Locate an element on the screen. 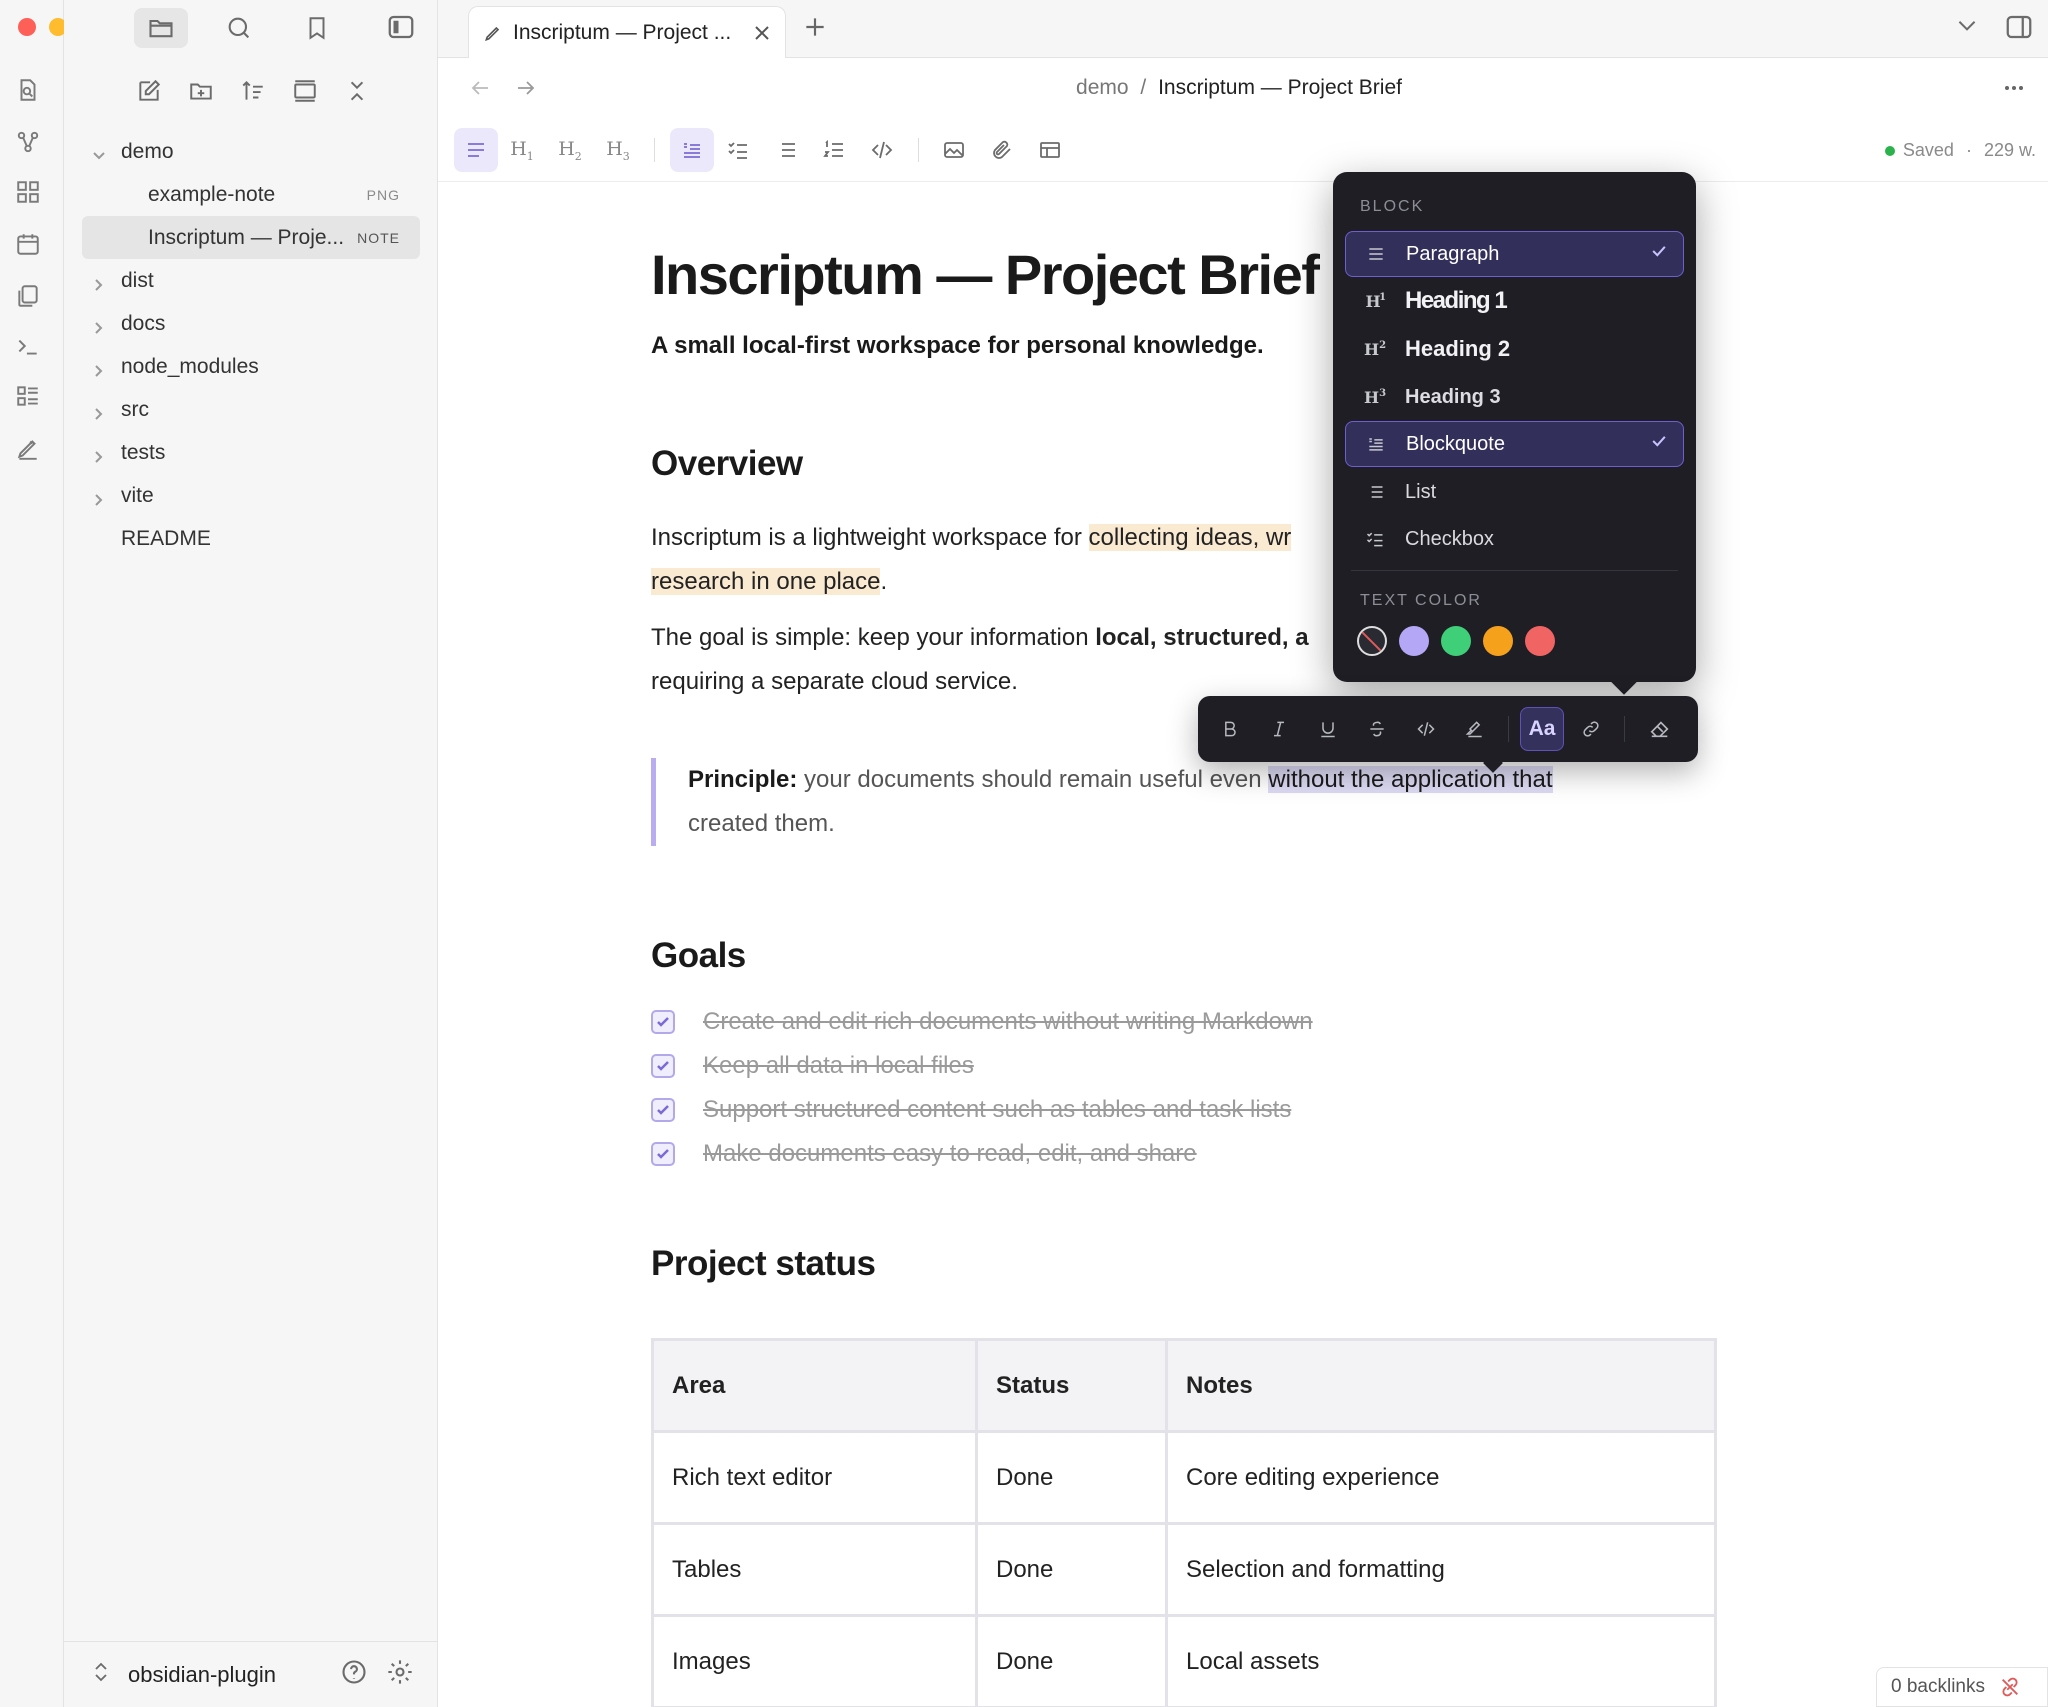  strikethrough-icon is located at coordinates (1377, 729).